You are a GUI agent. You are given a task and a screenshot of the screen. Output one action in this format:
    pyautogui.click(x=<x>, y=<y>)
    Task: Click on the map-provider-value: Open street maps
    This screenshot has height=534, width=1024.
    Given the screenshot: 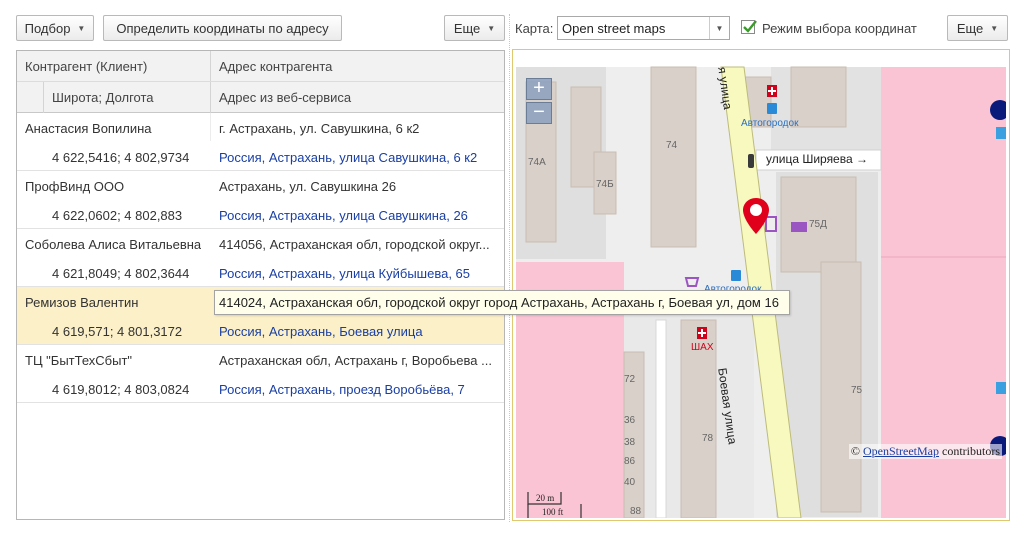 What is the action you would take?
    pyautogui.click(x=614, y=28)
    